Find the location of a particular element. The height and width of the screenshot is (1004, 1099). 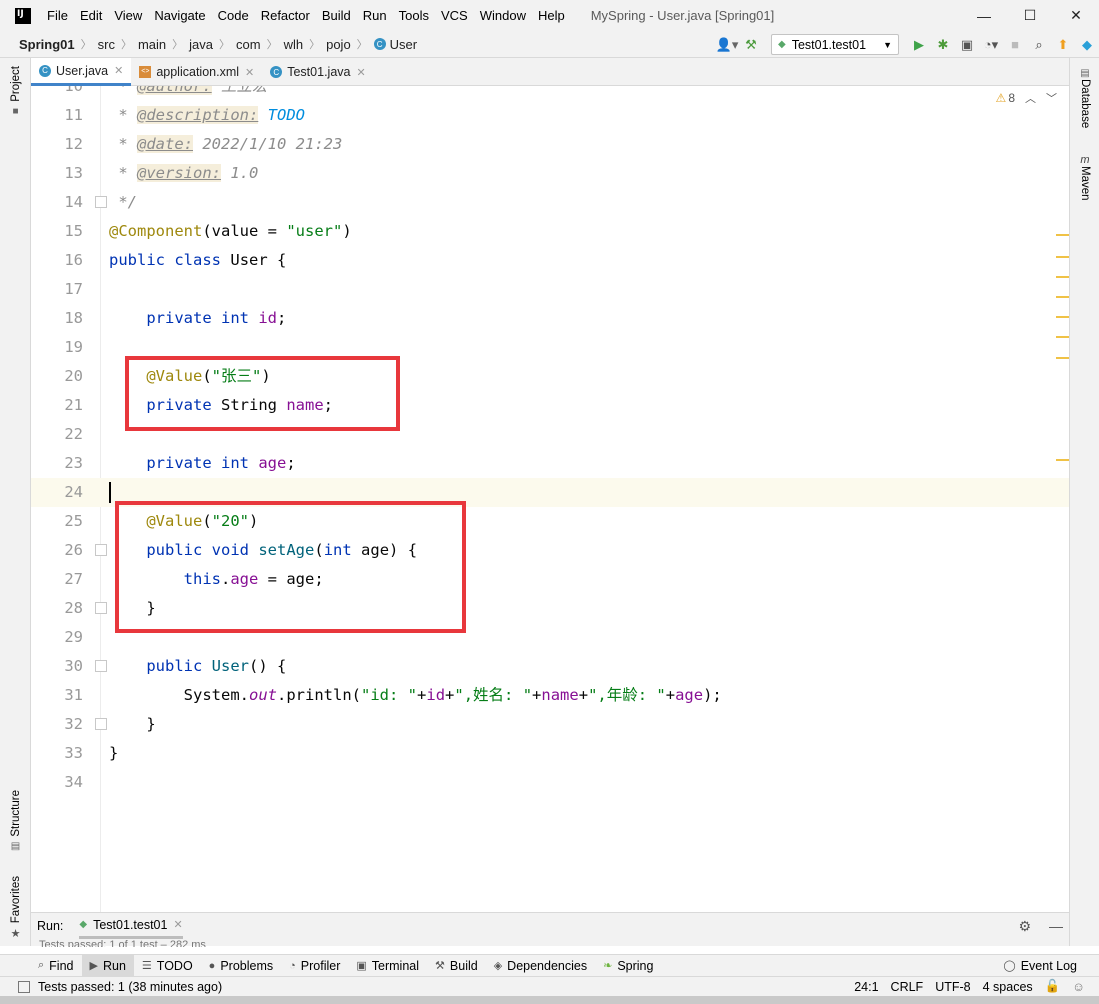

test-class-icon: C is located at coordinates (276, 72).